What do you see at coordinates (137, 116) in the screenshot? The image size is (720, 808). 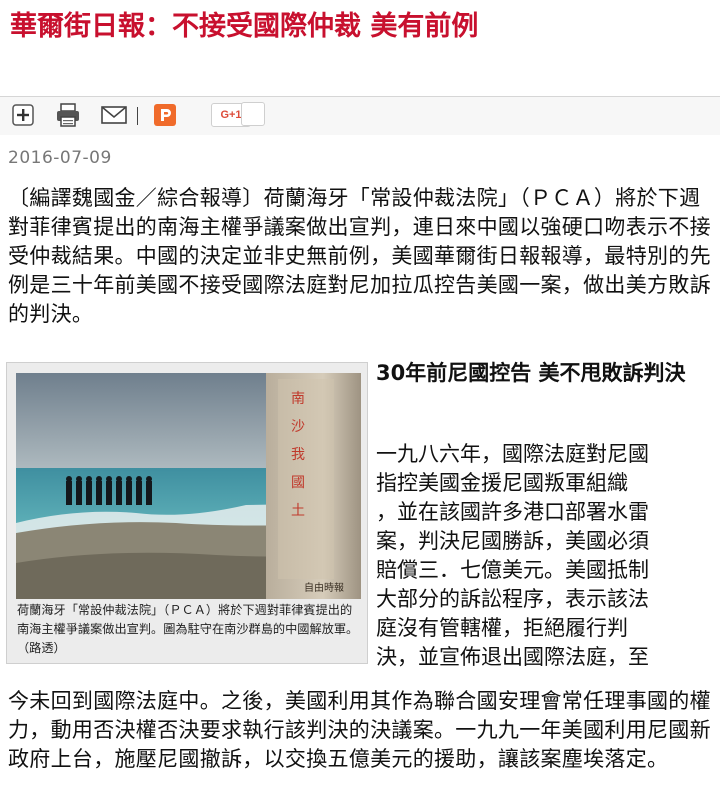 I see `toolbar-divider` at bounding box center [137, 116].